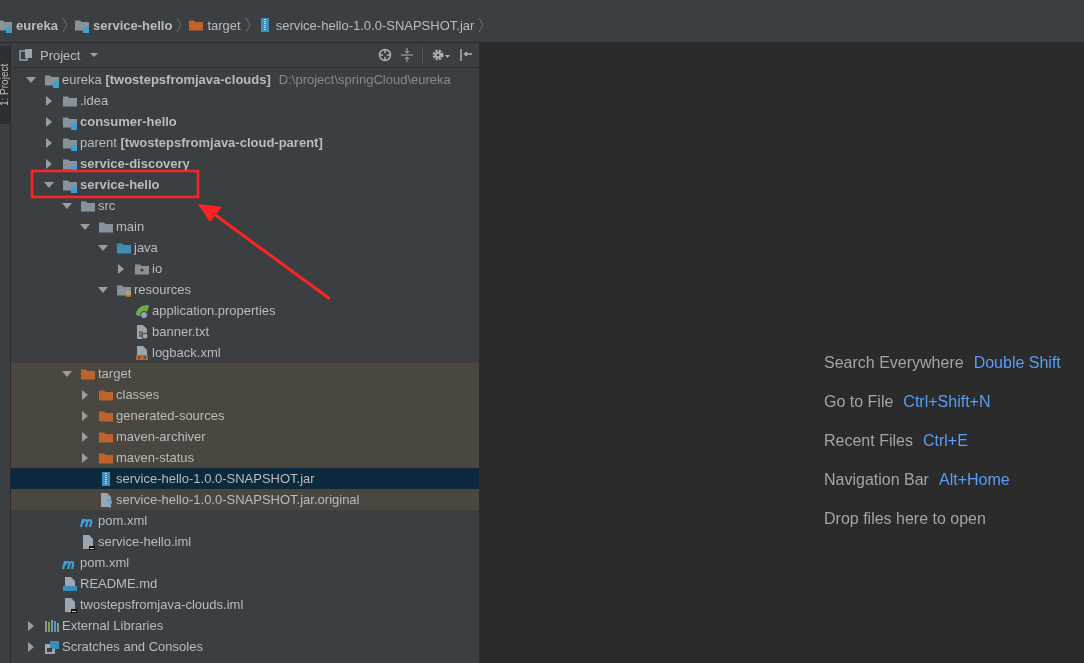 The image size is (1084, 663). Describe the element at coordinates (245, 625) in the screenshot. I see `tree-row: External Libraries` at that location.